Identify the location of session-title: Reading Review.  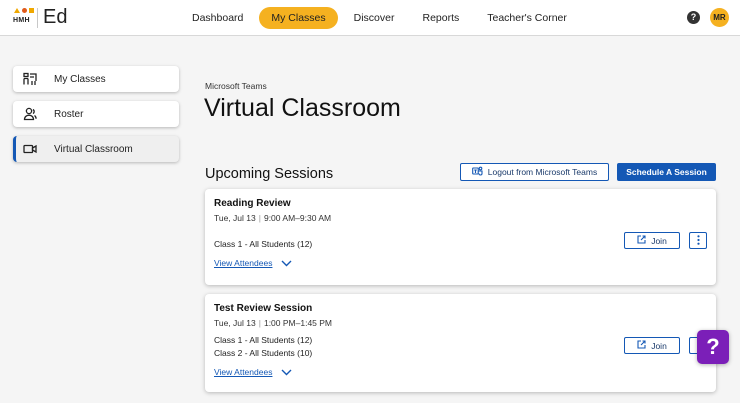
(252, 203).